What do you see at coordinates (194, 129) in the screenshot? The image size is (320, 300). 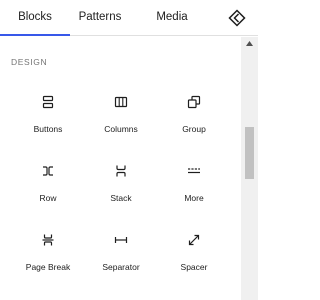 I see `block-label: Group` at bounding box center [194, 129].